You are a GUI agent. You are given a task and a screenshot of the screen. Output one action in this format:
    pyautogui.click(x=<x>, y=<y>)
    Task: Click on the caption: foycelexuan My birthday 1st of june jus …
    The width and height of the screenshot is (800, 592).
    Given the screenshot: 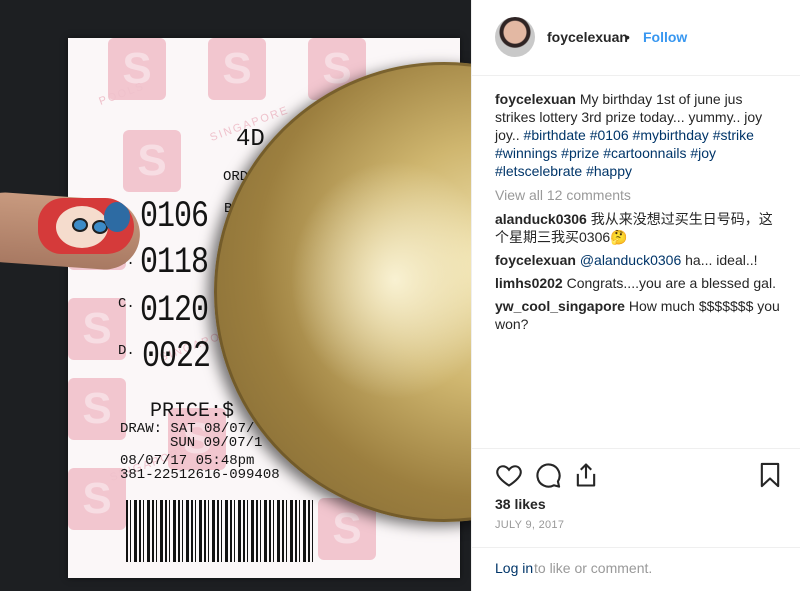 What is the action you would take?
    pyautogui.click(x=640, y=135)
    